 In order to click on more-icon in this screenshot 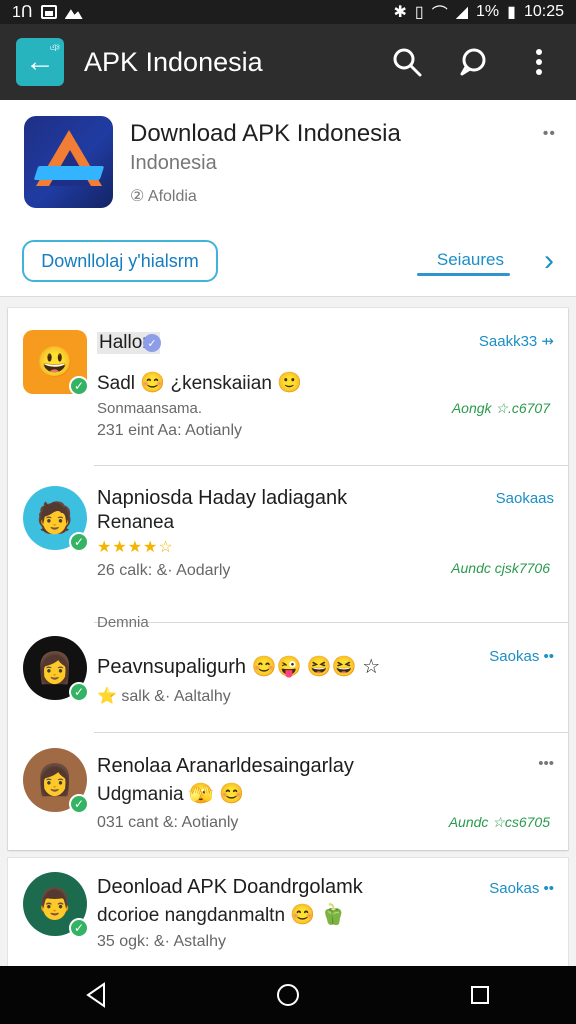, I will do `click(539, 62)`.